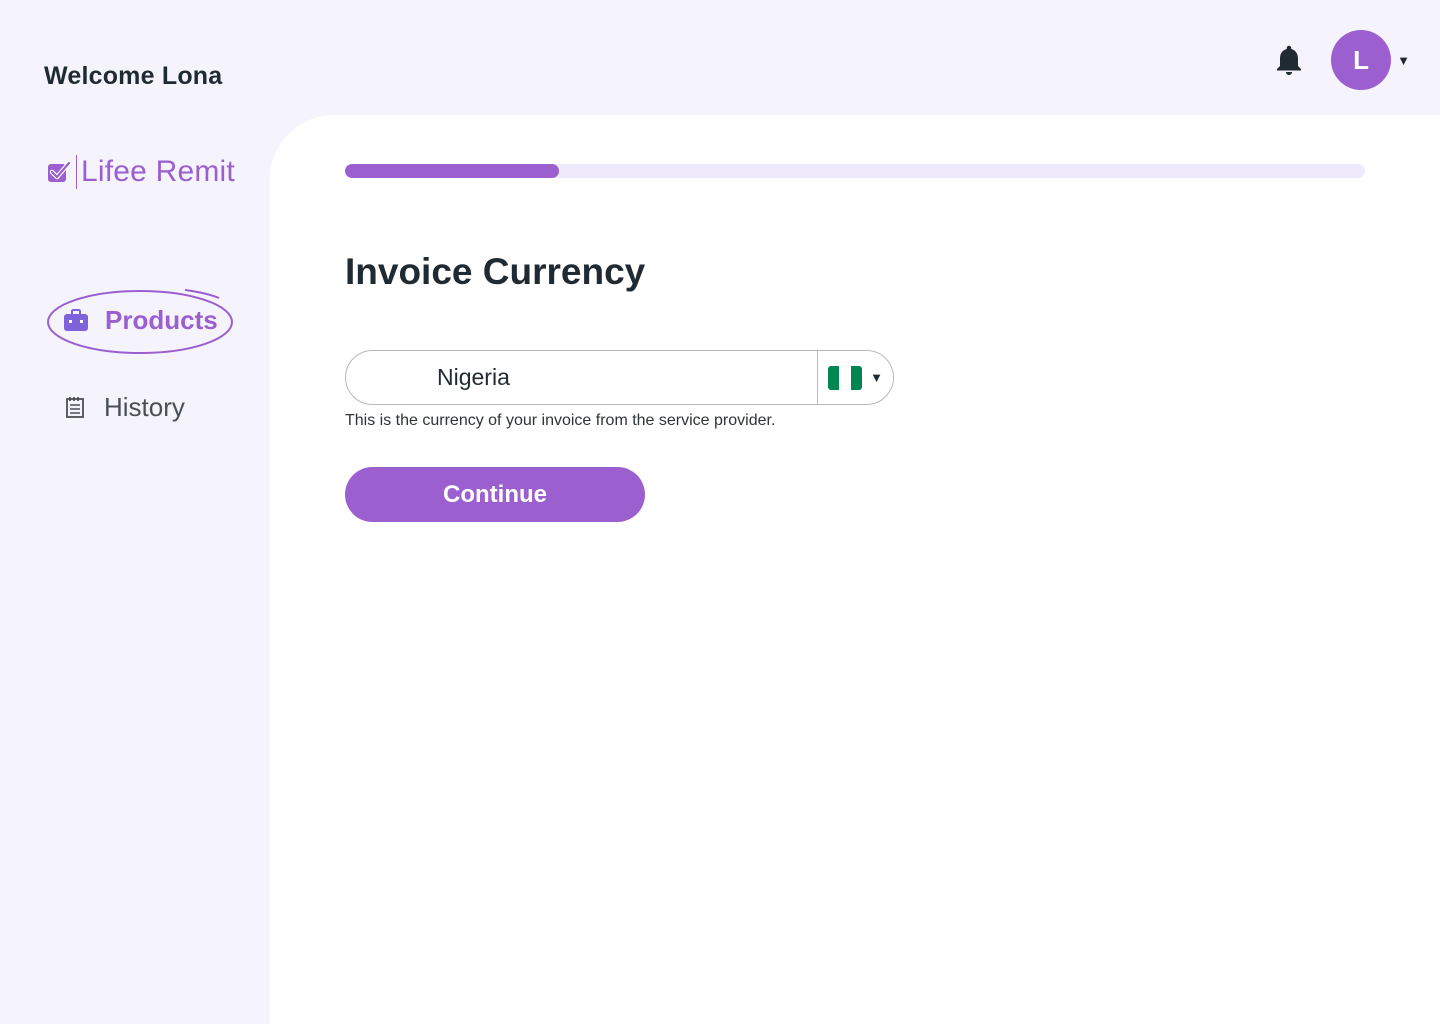 This screenshot has height=1024, width=1440. What do you see at coordinates (75, 407) in the screenshot?
I see `document-list-icon` at bounding box center [75, 407].